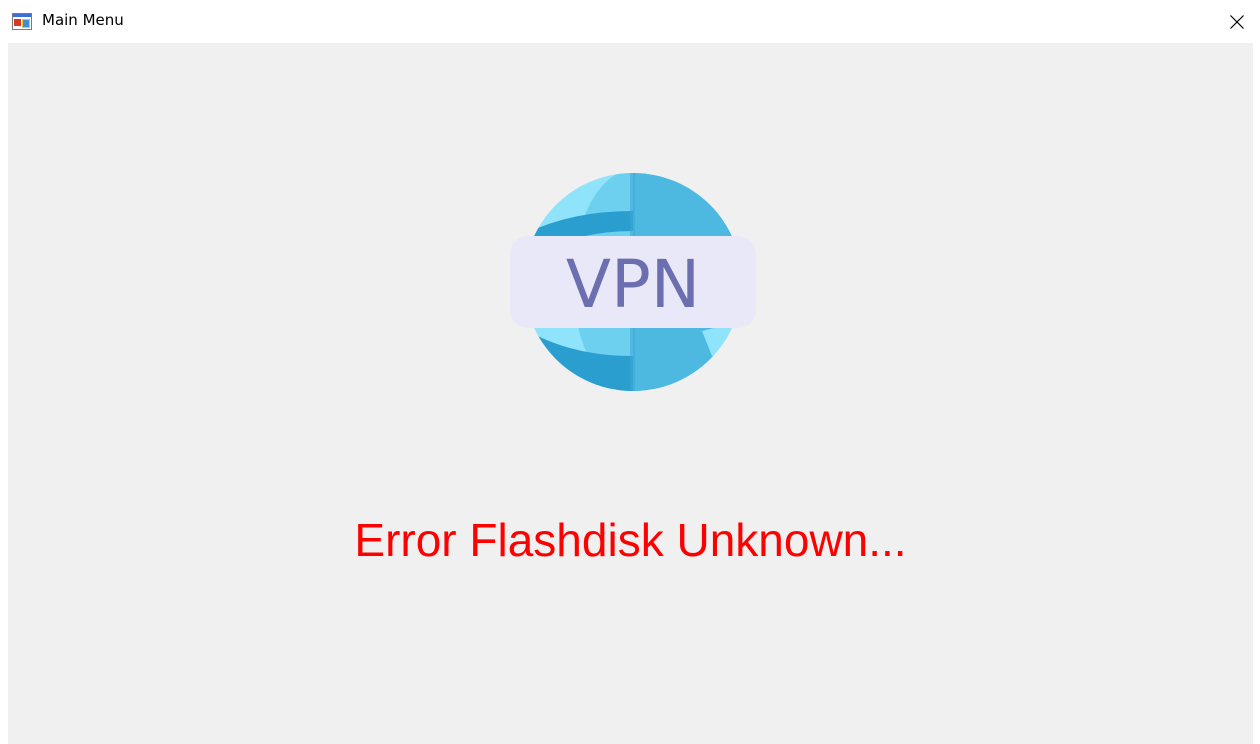 Image resolution: width=1260 pixels, height=744 pixels. What do you see at coordinates (630, 21) in the screenshot?
I see `title-bar: Main Menu` at bounding box center [630, 21].